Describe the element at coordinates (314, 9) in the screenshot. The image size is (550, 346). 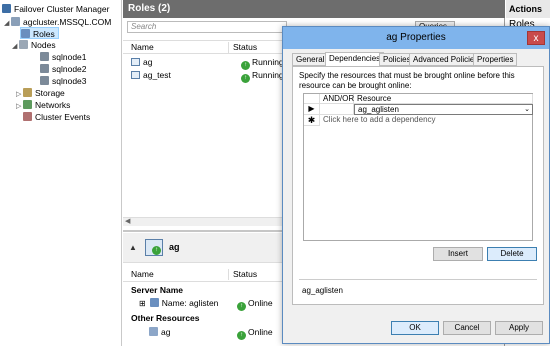
I see `roles-title: Roles (2)` at that location.